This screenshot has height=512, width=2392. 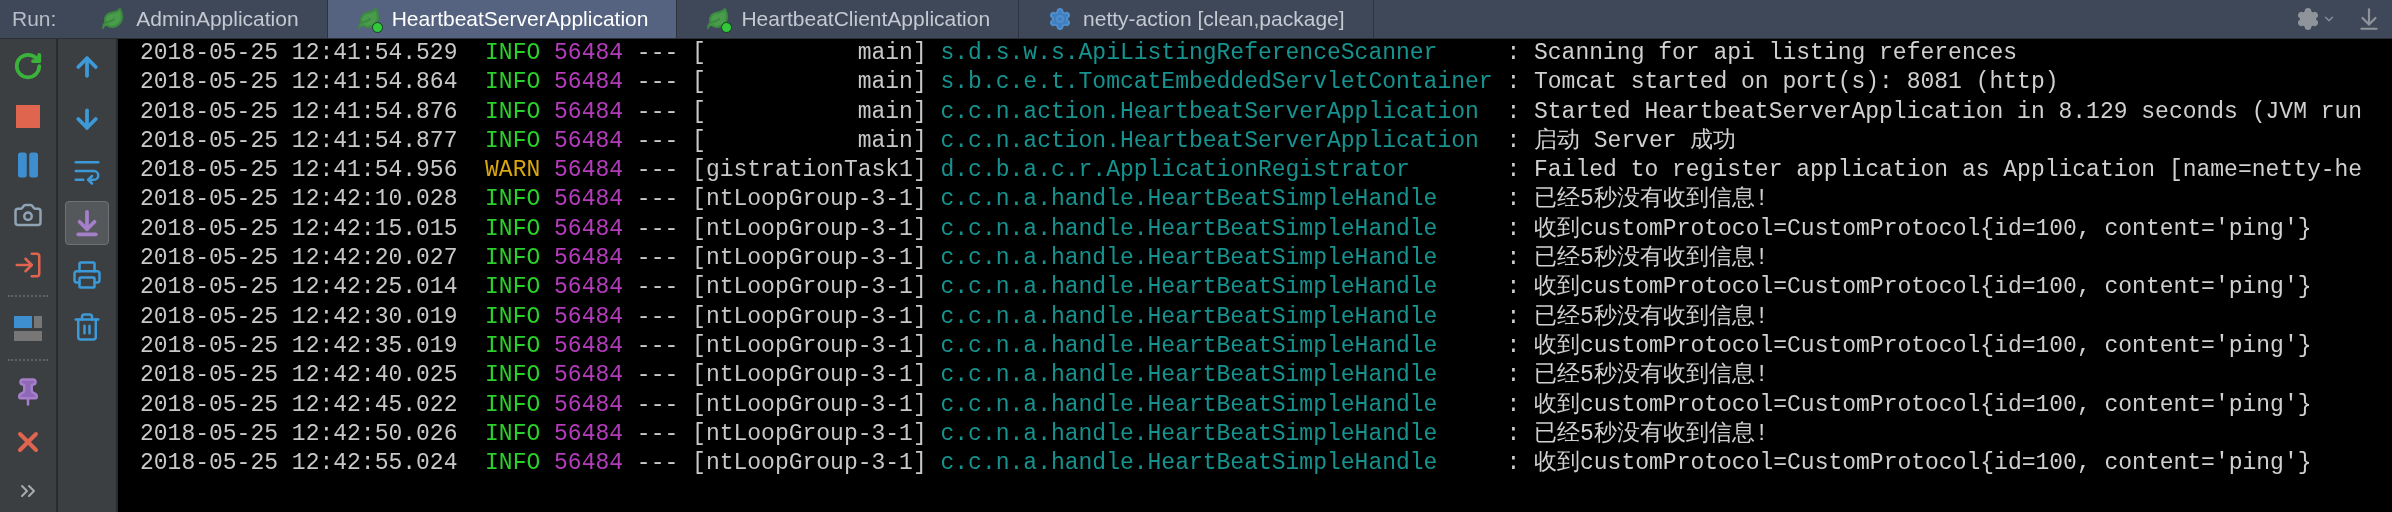 What do you see at coordinates (299, 288) in the screenshot?
I see `log-timestamp: 2018-05-25 12:42:25.014` at bounding box center [299, 288].